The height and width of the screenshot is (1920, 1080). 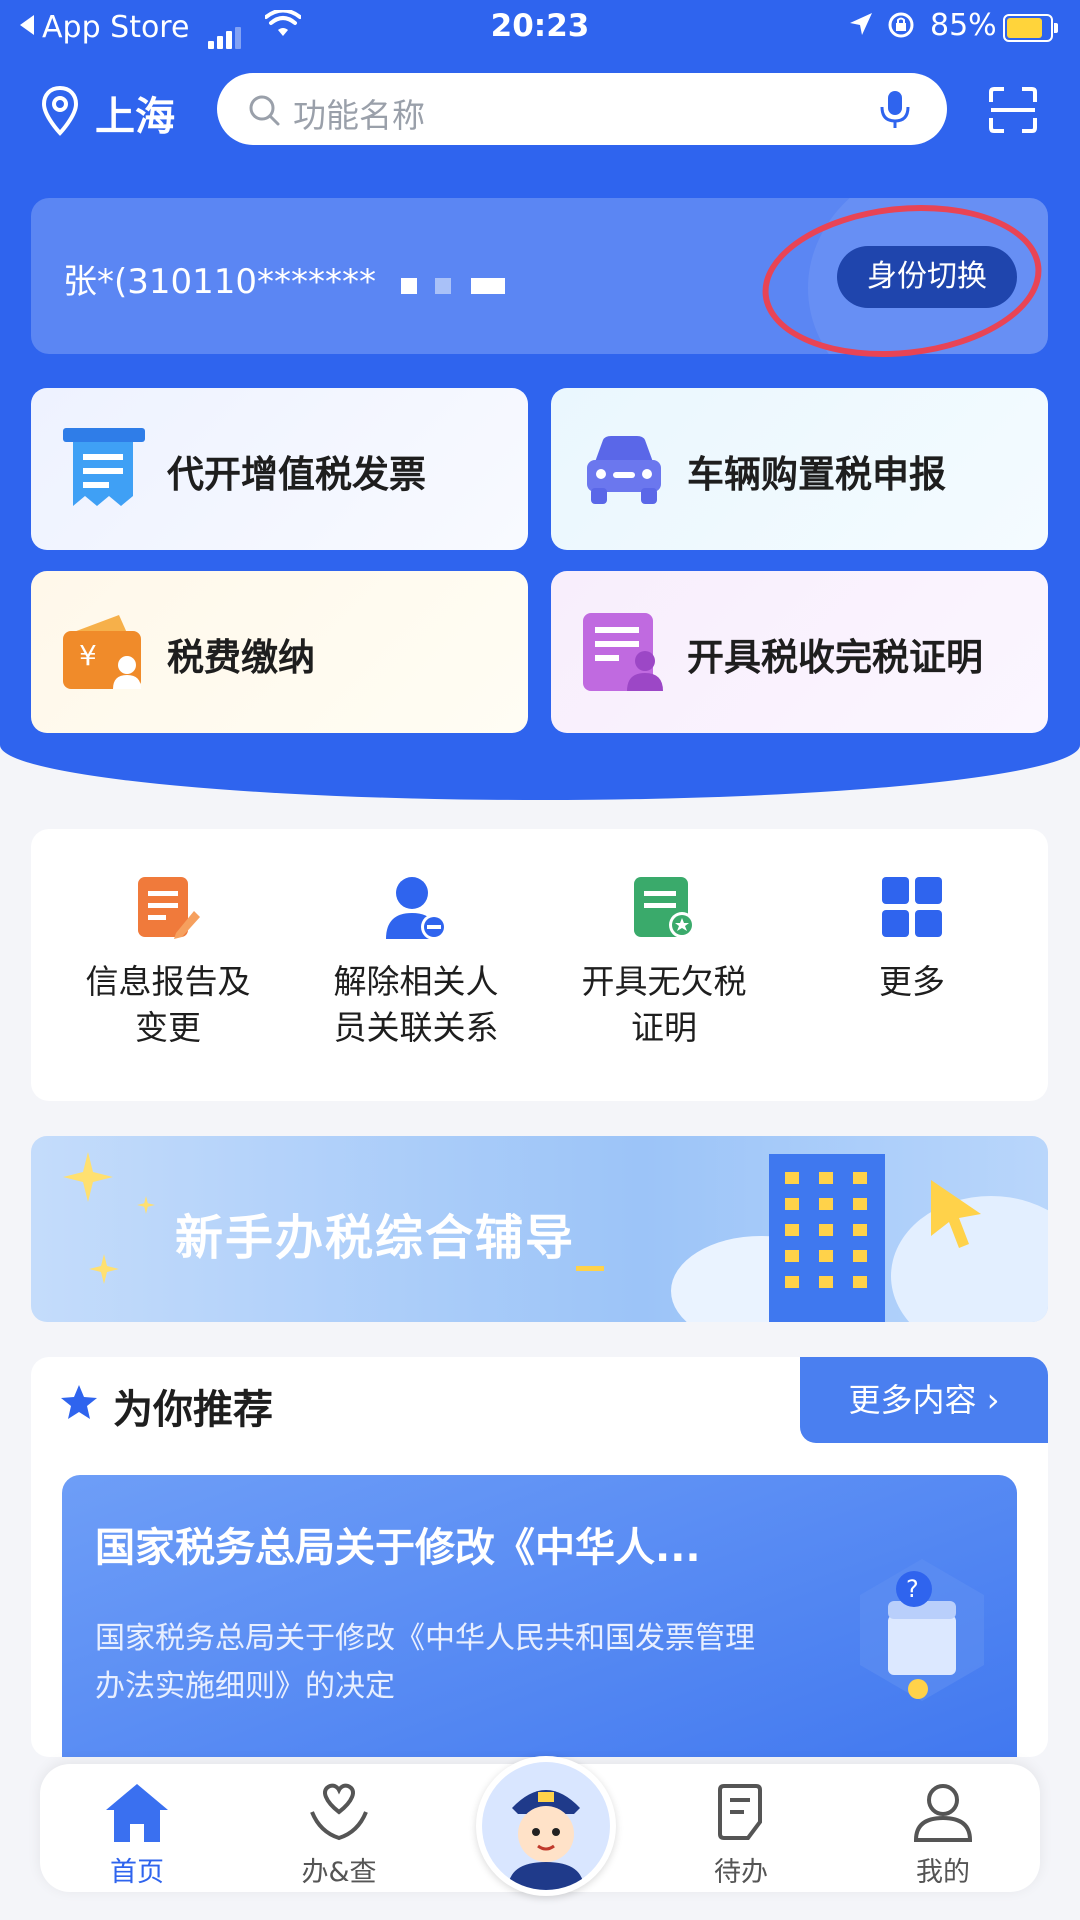 What do you see at coordinates (590, 1268) in the screenshot?
I see `cursor-decoration` at bounding box center [590, 1268].